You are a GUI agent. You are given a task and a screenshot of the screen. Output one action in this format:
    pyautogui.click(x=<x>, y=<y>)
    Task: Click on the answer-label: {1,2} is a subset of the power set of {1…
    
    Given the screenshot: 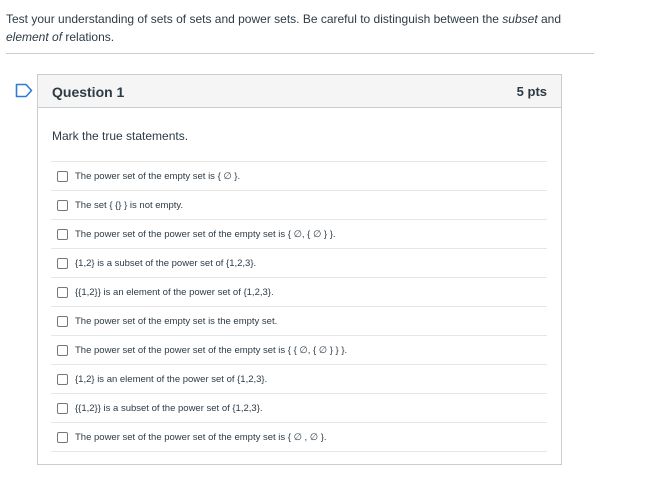 What is the action you would take?
    pyautogui.click(x=166, y=263)
    